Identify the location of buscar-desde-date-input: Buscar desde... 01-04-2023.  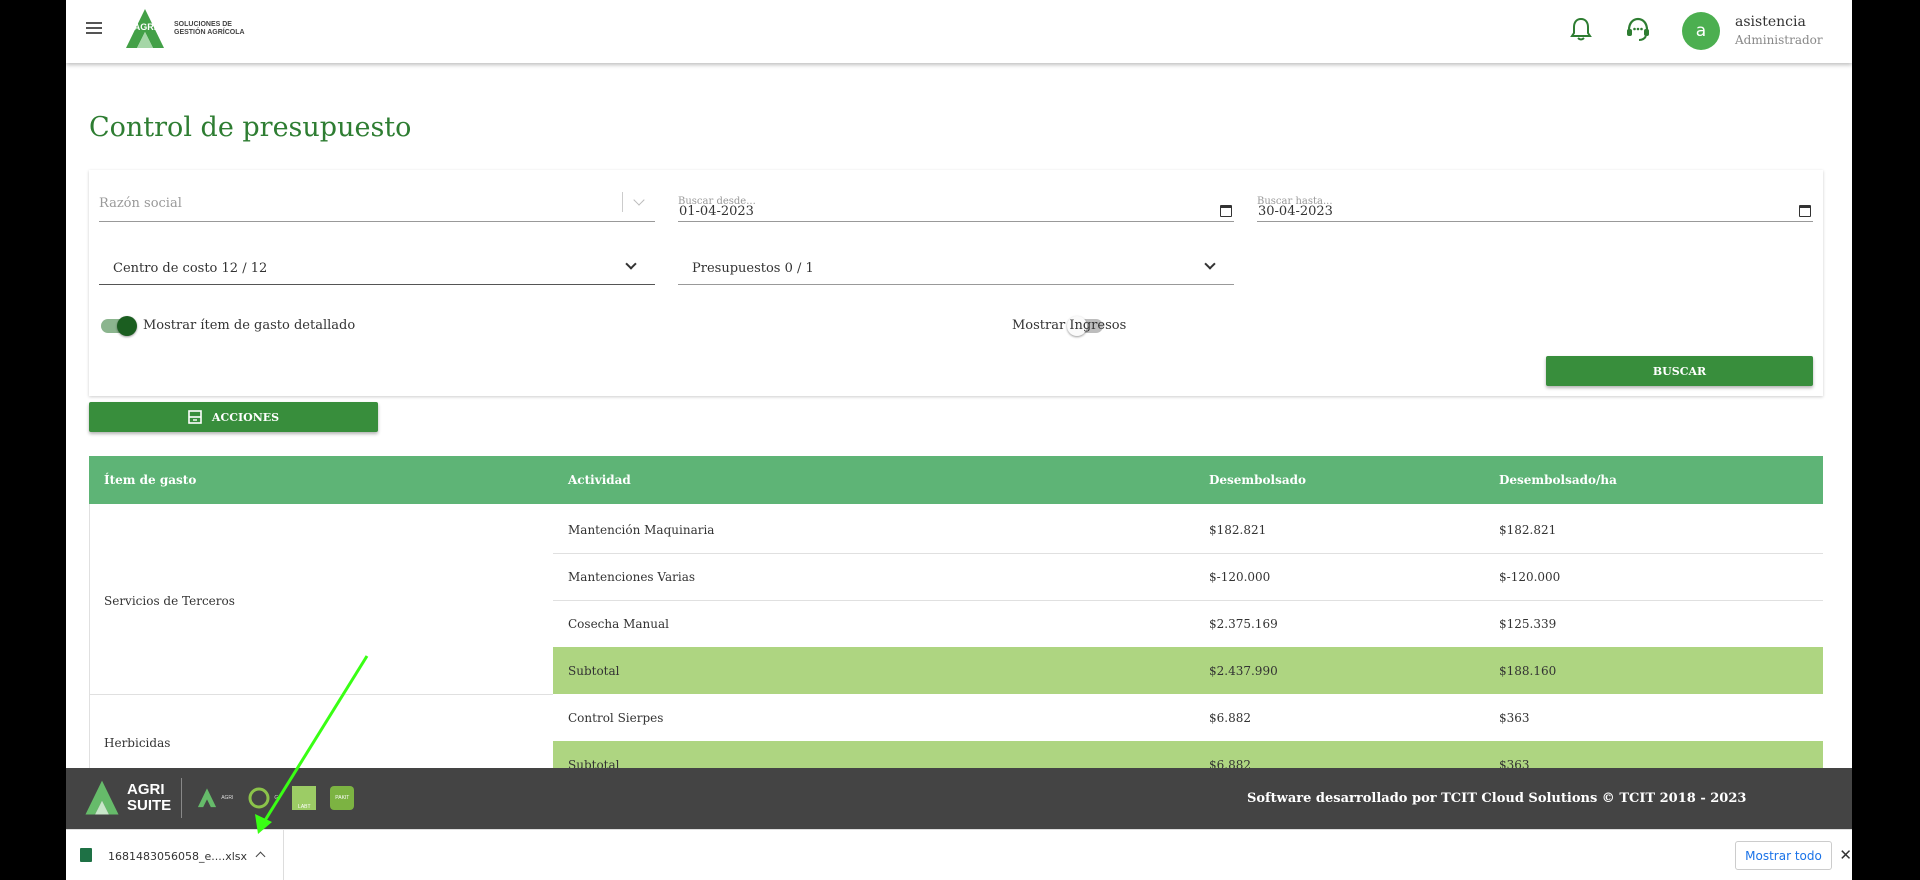
(956, 206).